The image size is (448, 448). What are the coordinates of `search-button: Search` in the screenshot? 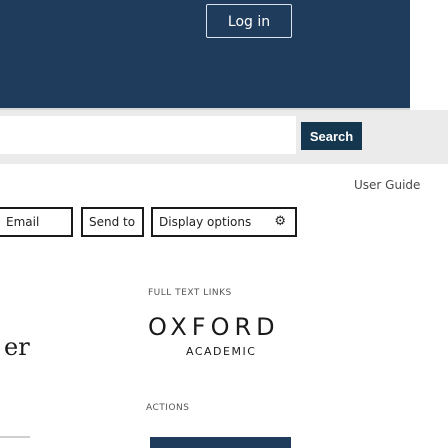 It's located at (331, 136).